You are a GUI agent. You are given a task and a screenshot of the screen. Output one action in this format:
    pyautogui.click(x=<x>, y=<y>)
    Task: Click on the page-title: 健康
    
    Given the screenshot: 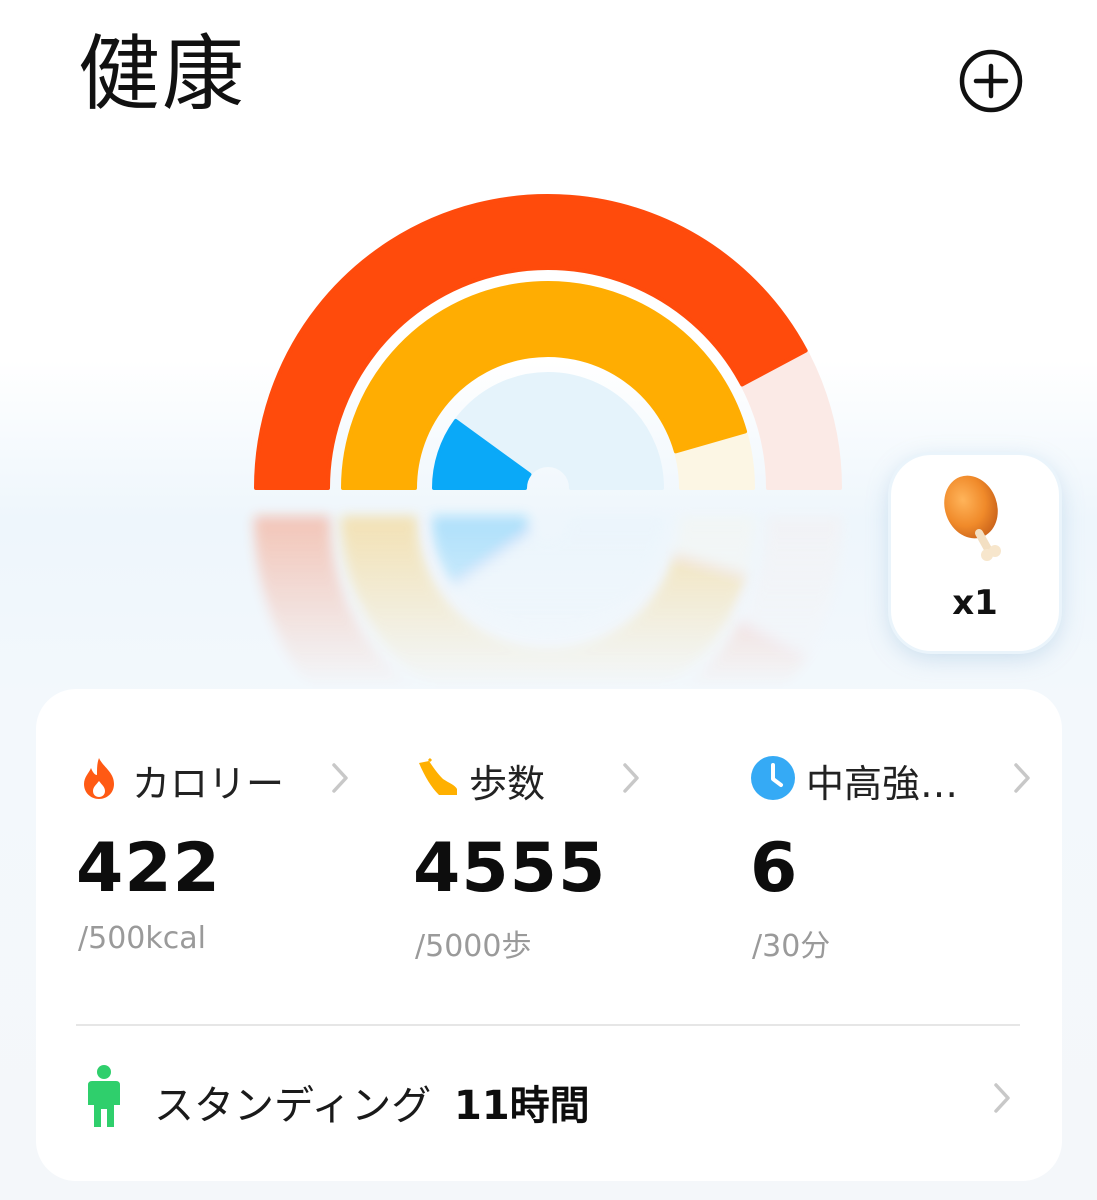 What is the action you would take?
    pyautogui.click(x=162, y=74)
    